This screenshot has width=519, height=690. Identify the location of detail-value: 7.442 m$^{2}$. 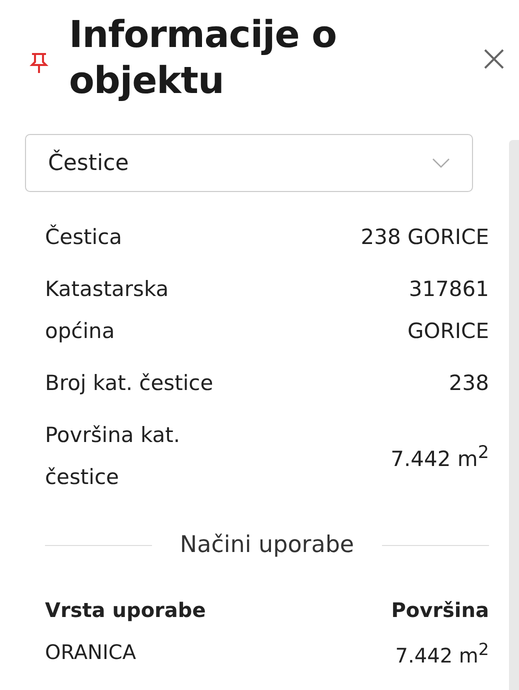
(439, 457).